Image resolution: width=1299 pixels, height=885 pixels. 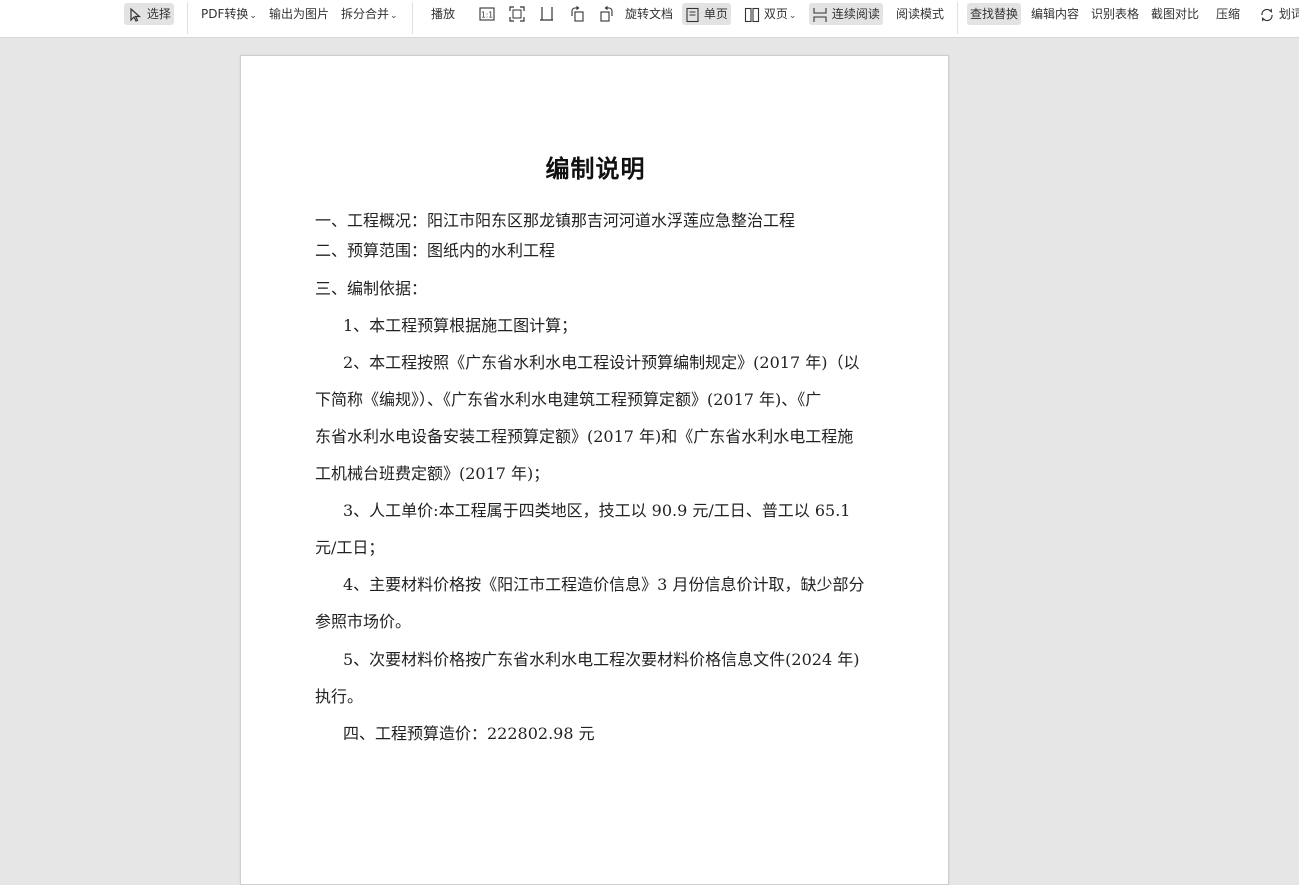 I want to click on document-title: 编制说明, so click(x=595, y=168).